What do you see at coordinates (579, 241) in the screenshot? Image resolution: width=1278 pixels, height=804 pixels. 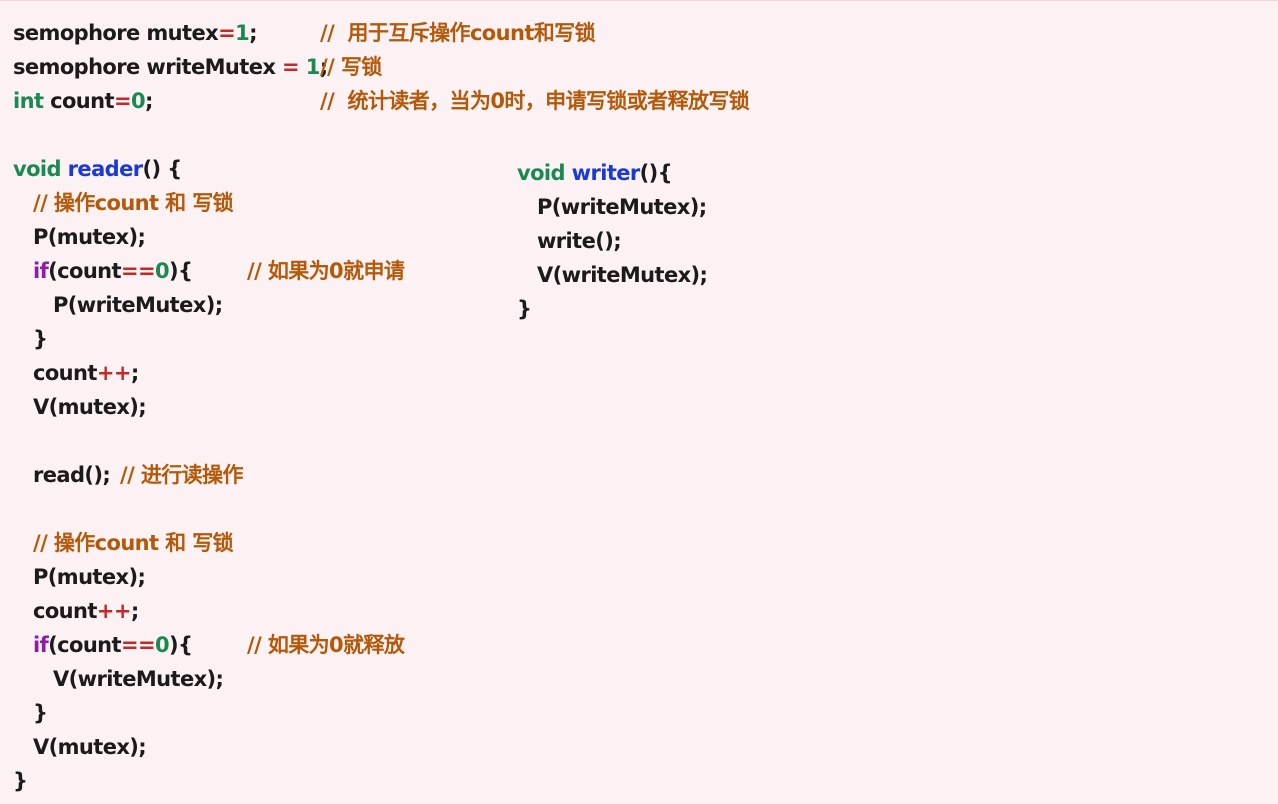 I see `code-line: write();` at bounding box center [579, 241].